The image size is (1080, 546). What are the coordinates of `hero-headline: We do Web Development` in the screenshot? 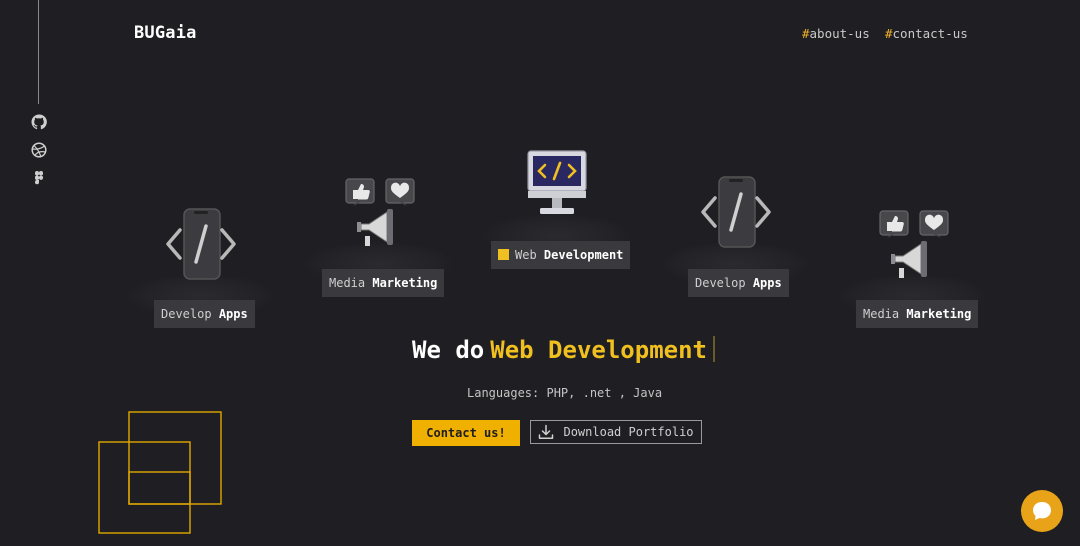 It's located at (563, 350).